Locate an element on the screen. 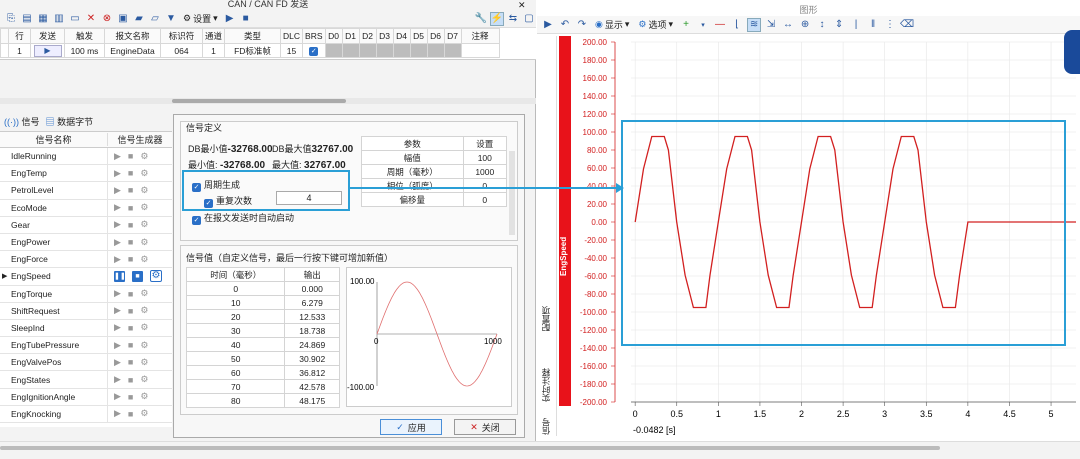 The width and height of the screenshot is (1080, 459). window-icon: ▢ is located at coordinates (529, 19).